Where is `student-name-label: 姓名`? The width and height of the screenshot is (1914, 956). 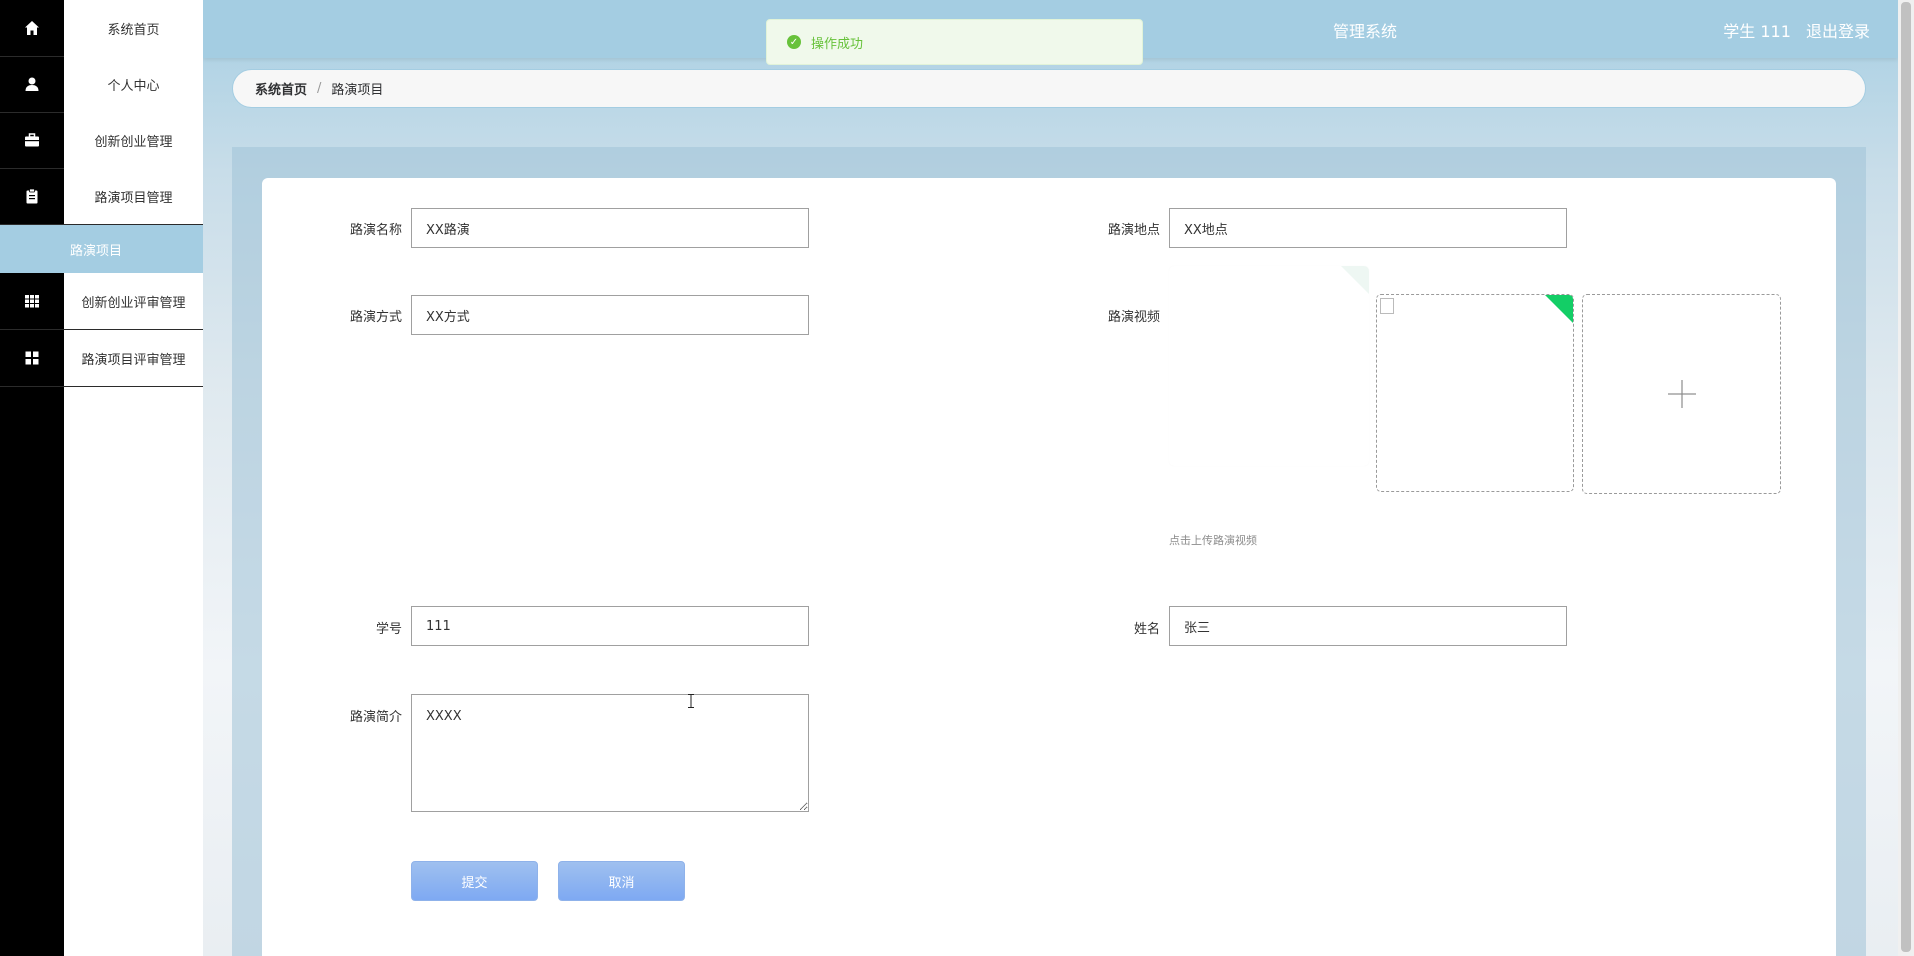 student-name-label: 姓名 is located at coordinates (1146, 629).